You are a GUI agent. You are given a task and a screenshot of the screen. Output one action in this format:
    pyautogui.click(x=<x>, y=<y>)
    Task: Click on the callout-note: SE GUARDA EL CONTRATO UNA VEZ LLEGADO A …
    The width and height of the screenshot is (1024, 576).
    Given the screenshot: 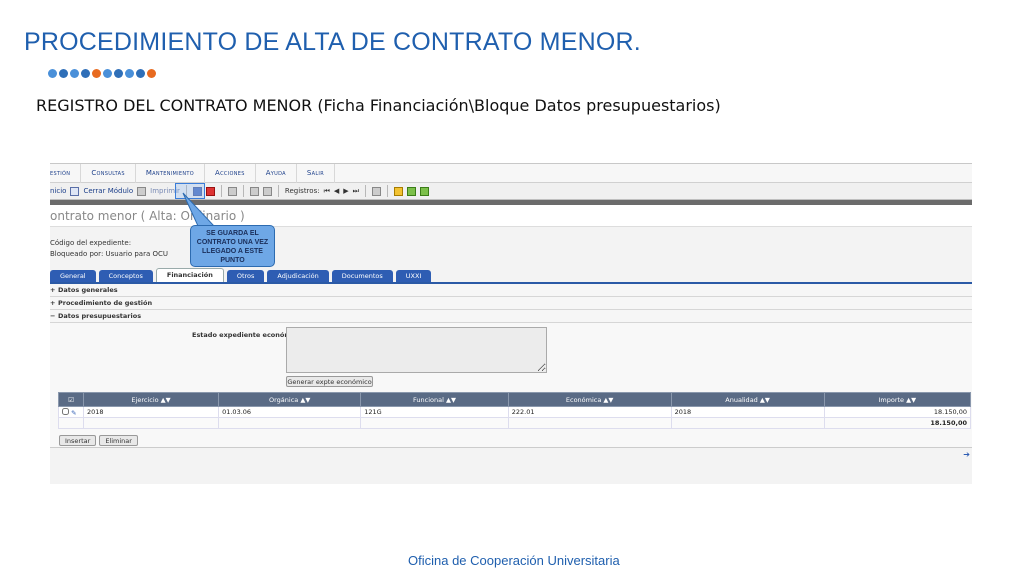 What is the action you would take?
    pyautogui.click(x=232, y=246)
    